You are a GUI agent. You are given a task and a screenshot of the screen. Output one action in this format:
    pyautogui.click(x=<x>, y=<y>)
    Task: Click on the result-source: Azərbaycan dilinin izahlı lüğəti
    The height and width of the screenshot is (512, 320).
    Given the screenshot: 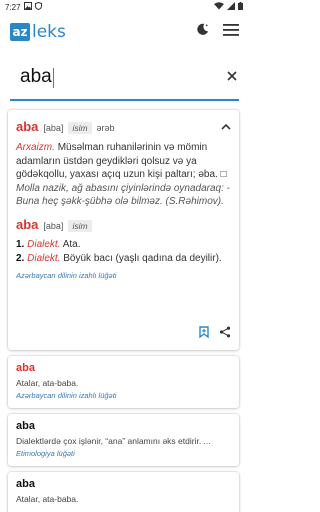 What is the action you would take?
    pyautogui.click(x=123, y=395)
    